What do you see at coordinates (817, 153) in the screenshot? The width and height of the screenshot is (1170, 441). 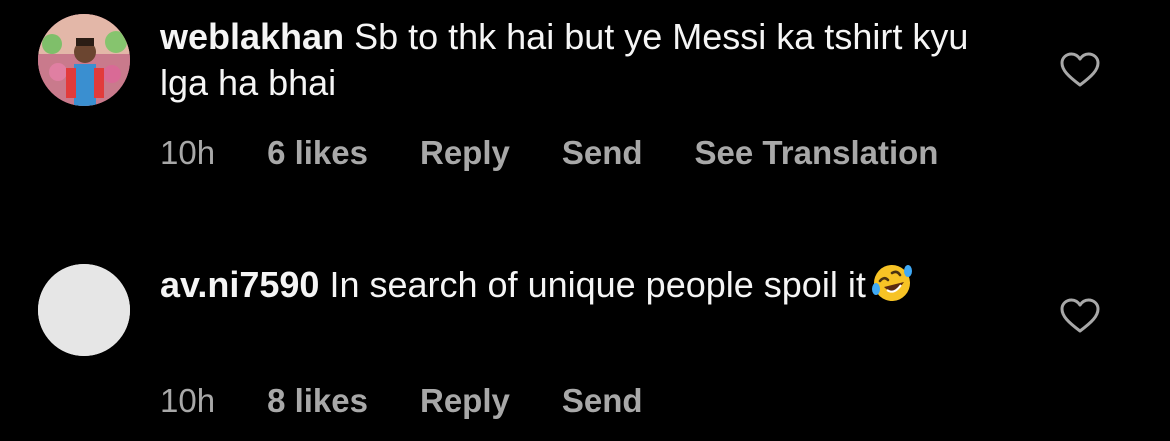 I see `see-translation-button: See Translation` at bounding box center [817, 153].